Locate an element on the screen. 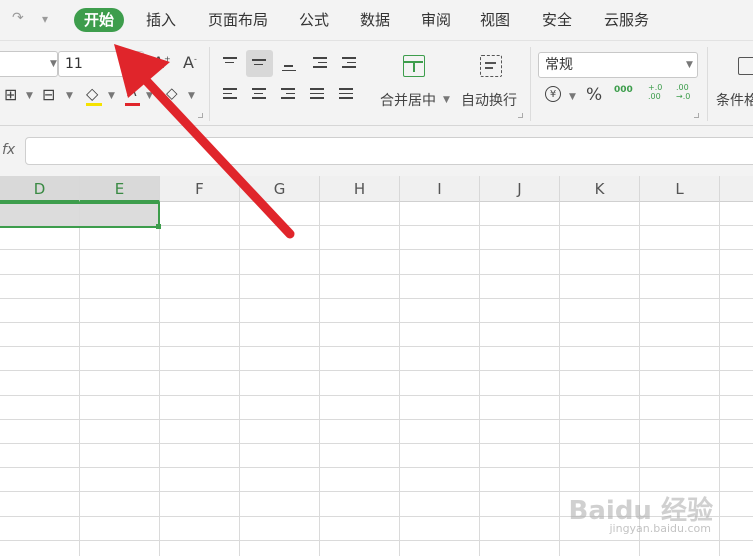 This screenshot has width=753, height=556. arrow-shaft is located at coordinates (215, 154).